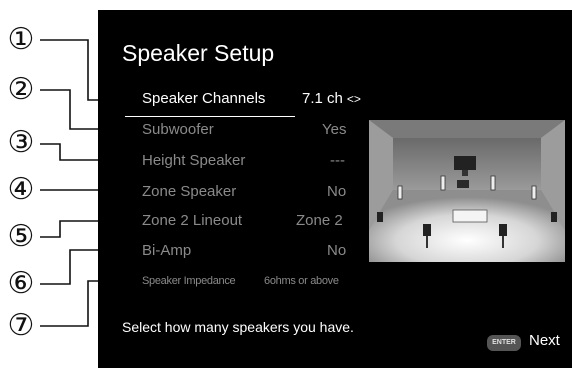  Describe the element at coordinates (21, 325) in the screenshot. I see `callout-7: ⑦` at that location.